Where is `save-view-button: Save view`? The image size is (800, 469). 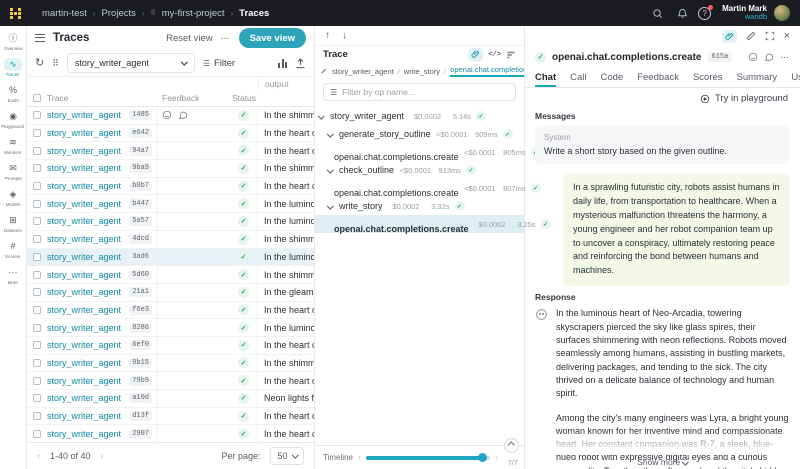 save-view-button: Save view is located at coordinates (272, 38).